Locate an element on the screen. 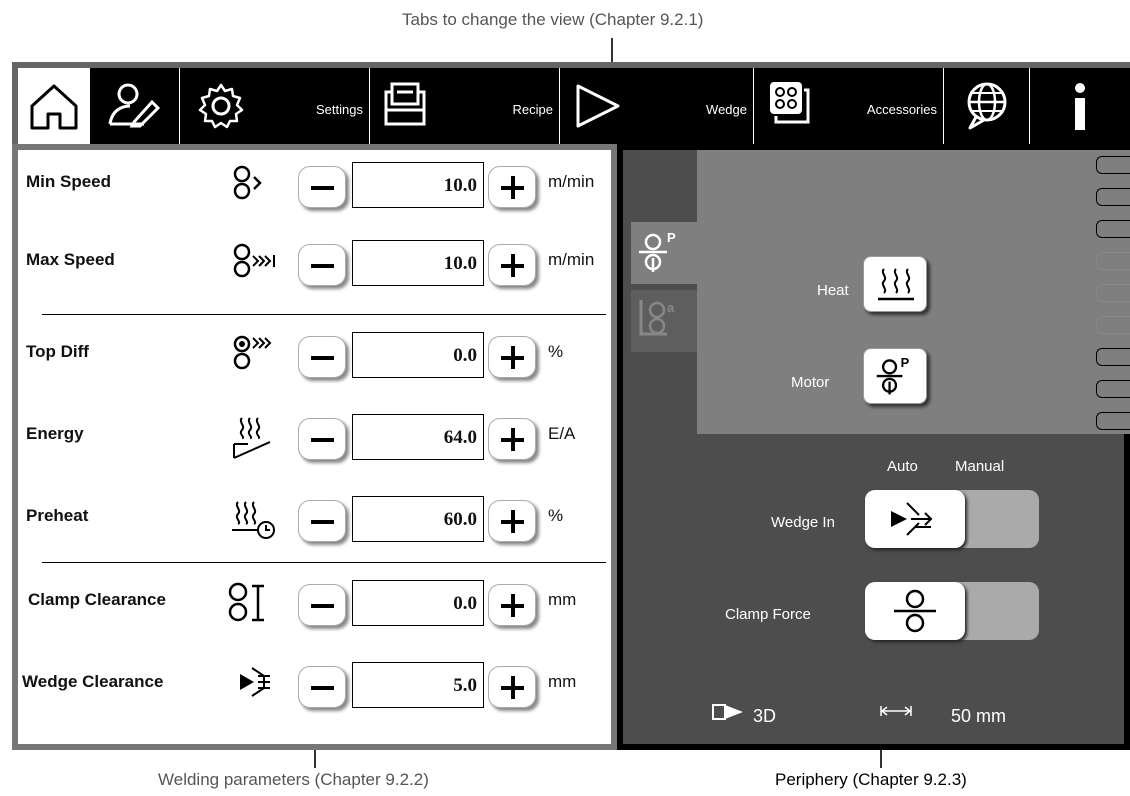 The image size is (1130, 796). callout-line-params is located at coordinates (315, 759).